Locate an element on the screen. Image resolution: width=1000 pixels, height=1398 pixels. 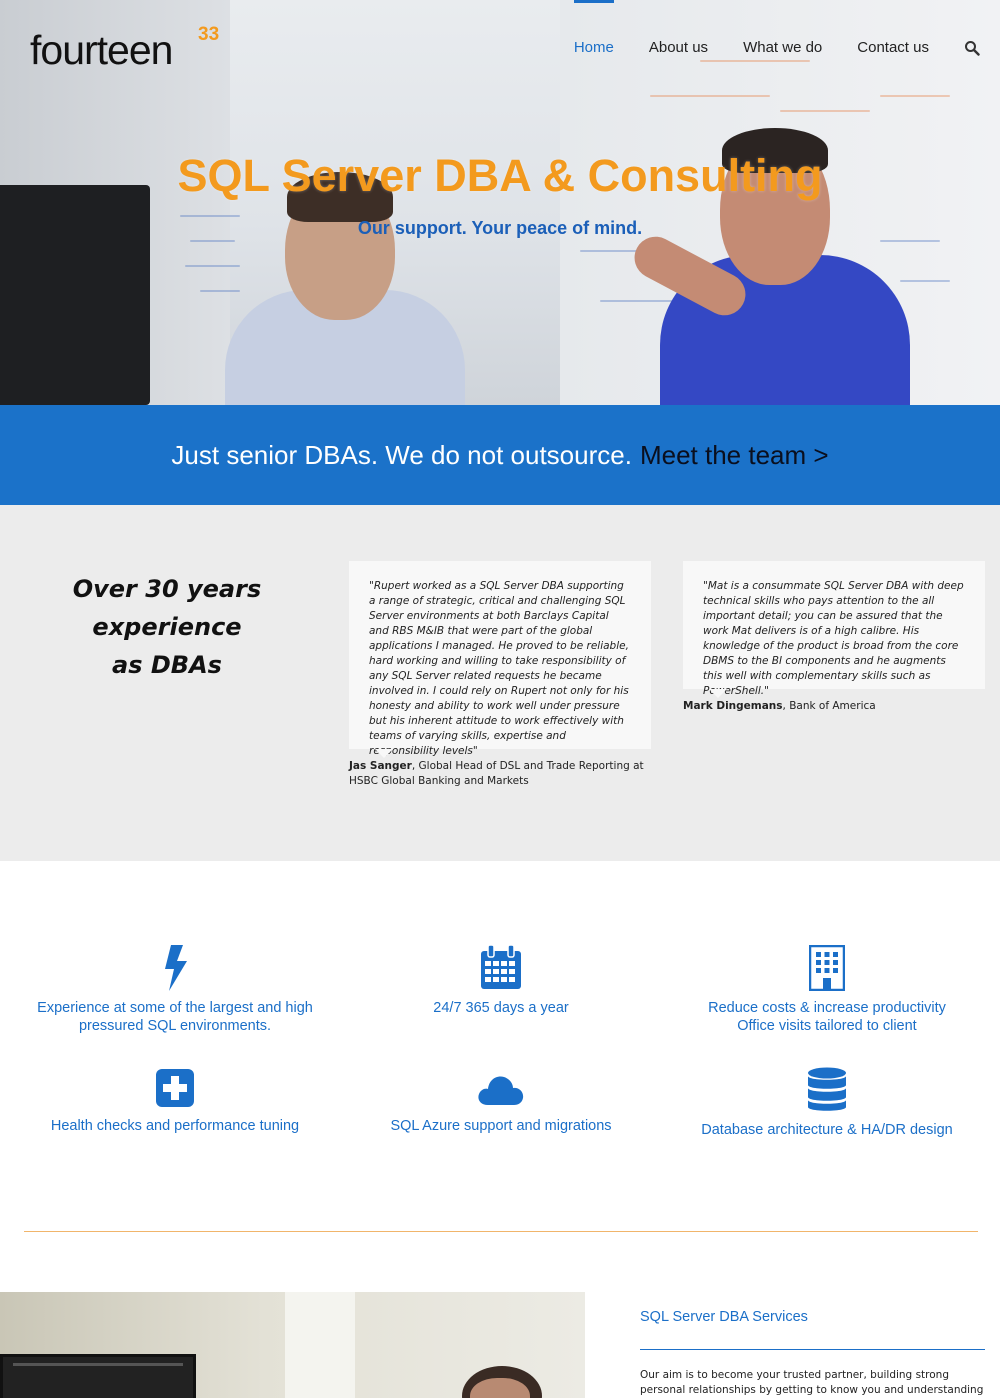
section-divider is located at coordinates (501, 1231).